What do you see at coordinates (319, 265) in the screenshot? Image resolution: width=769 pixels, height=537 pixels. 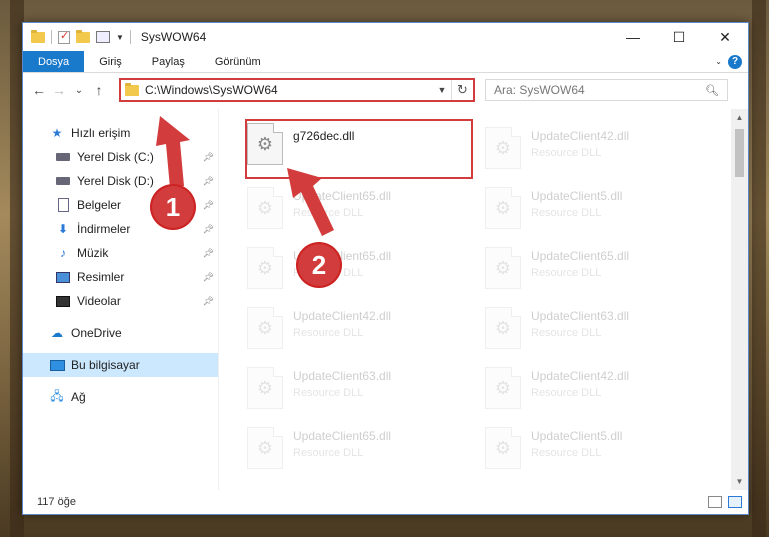 I see `step-2-badge: 2` at bounding box center [319, 265].